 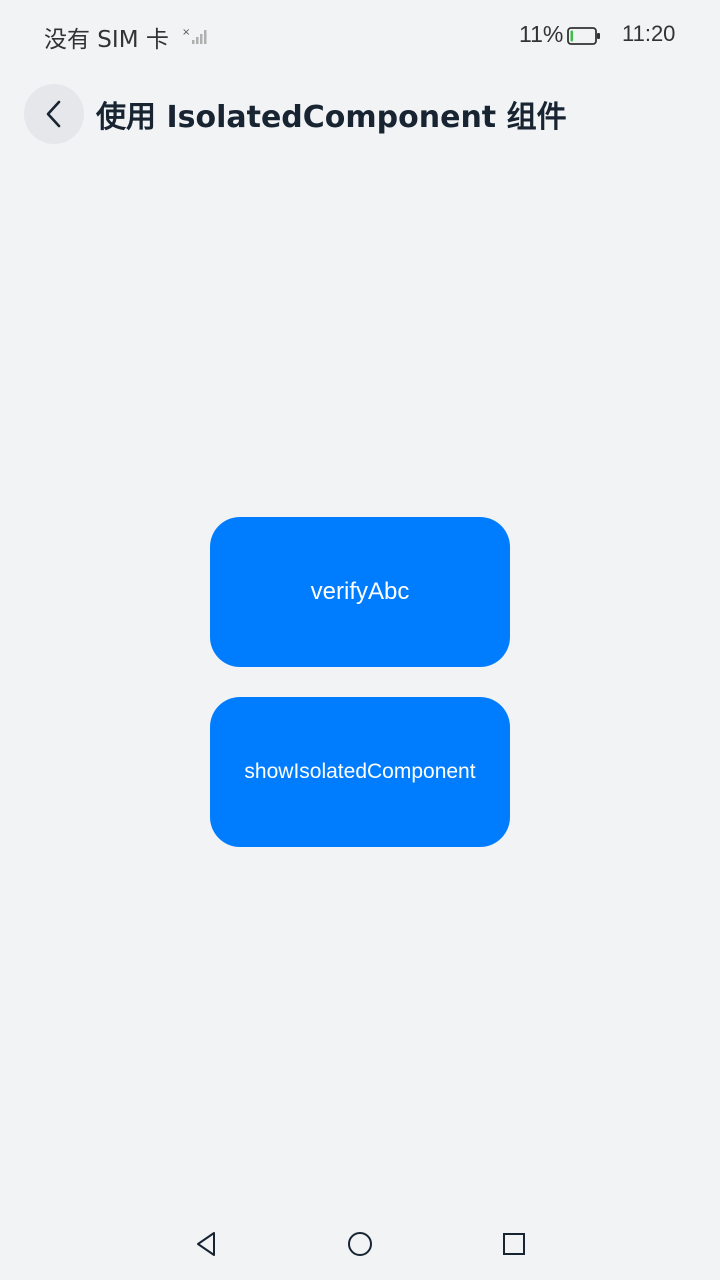 What do you see at coordinates (194, 35) in the screenshot?
I see `signal-icon: ×` at bounding box center [194, 35].